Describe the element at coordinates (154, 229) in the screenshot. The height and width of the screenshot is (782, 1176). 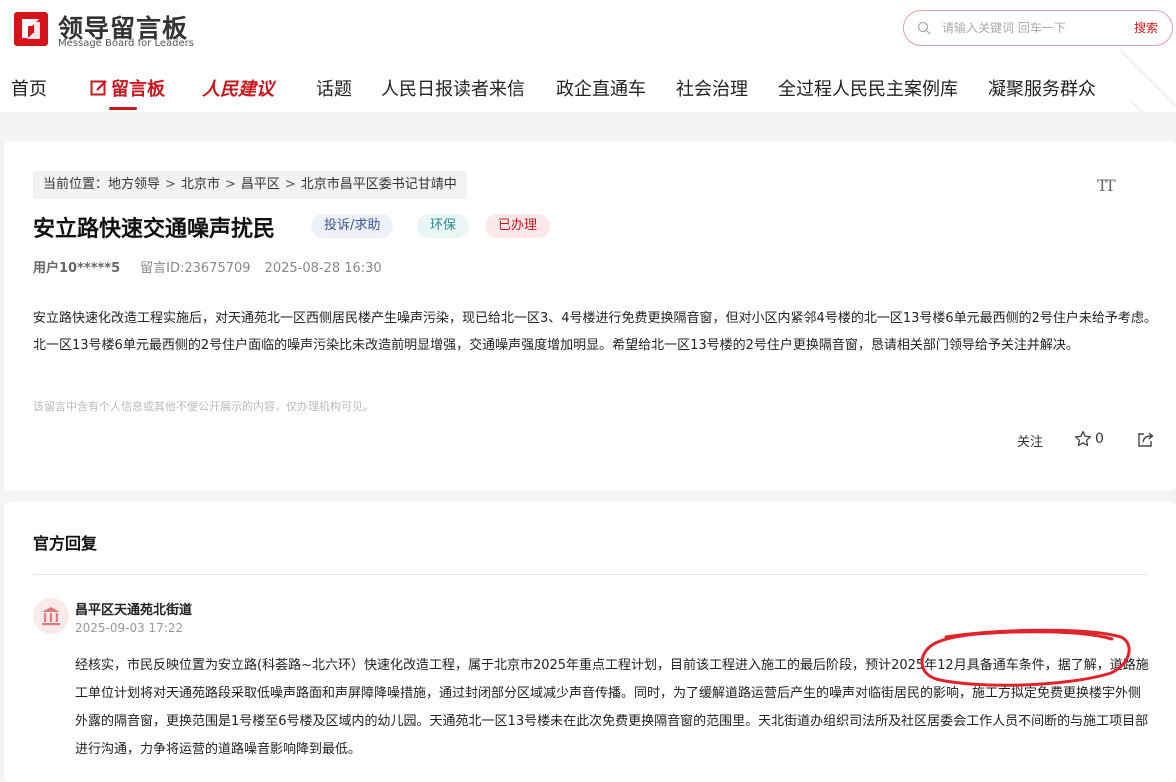
I see `message-title: 安立路快速交通噪声扰民` at that location.